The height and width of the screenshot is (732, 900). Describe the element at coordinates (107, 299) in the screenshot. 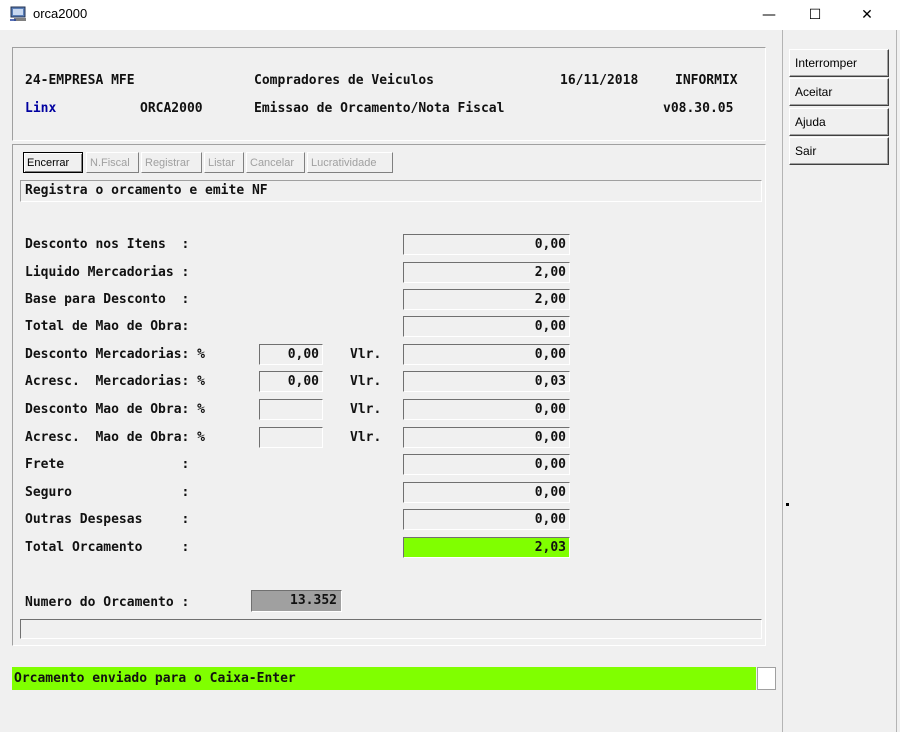

I see `base-desconto-label: Base para Desconto :` at that location.